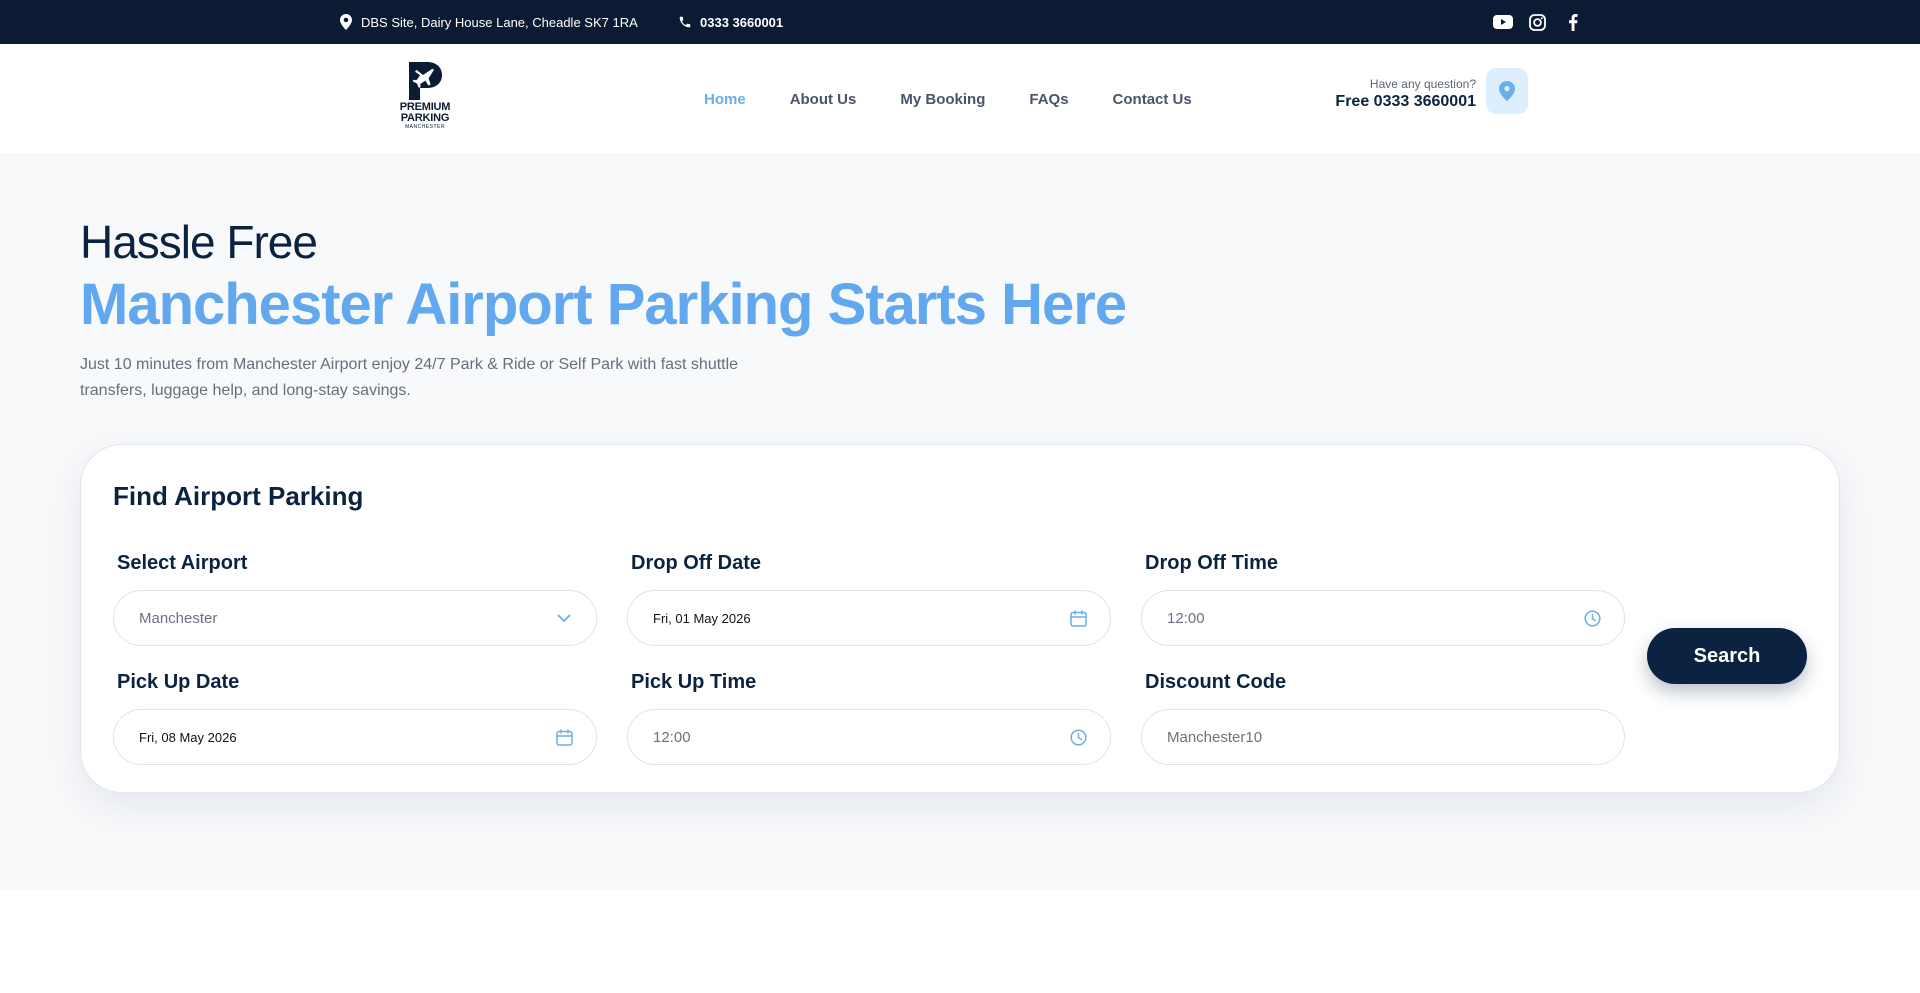 The height and width of the screenshot is (993, 1920). Describe the element at coordinates (1211, 563) in the screenshot. I see `drop-off-time-label: Drop Off Time` at that location.